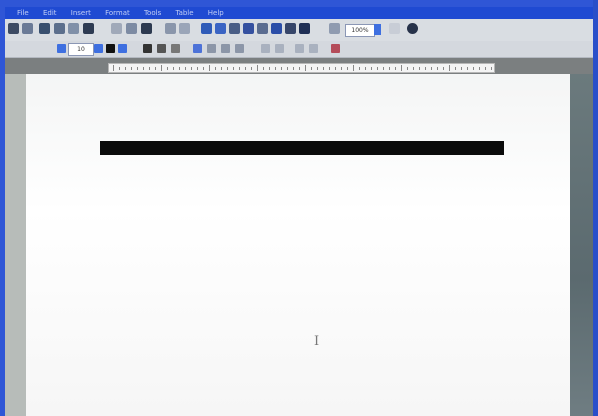 Image resolution: width=598 pixels, height=416 pixels. Describe the element at coordinates (116, 28) in the screenshot. I see `cut-icon` at that location.